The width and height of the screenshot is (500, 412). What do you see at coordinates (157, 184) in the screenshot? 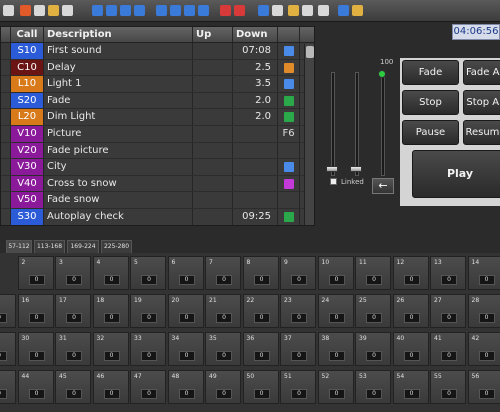
I see `cue-row: V40 Cross to snow` at bounding box center [157, 184].